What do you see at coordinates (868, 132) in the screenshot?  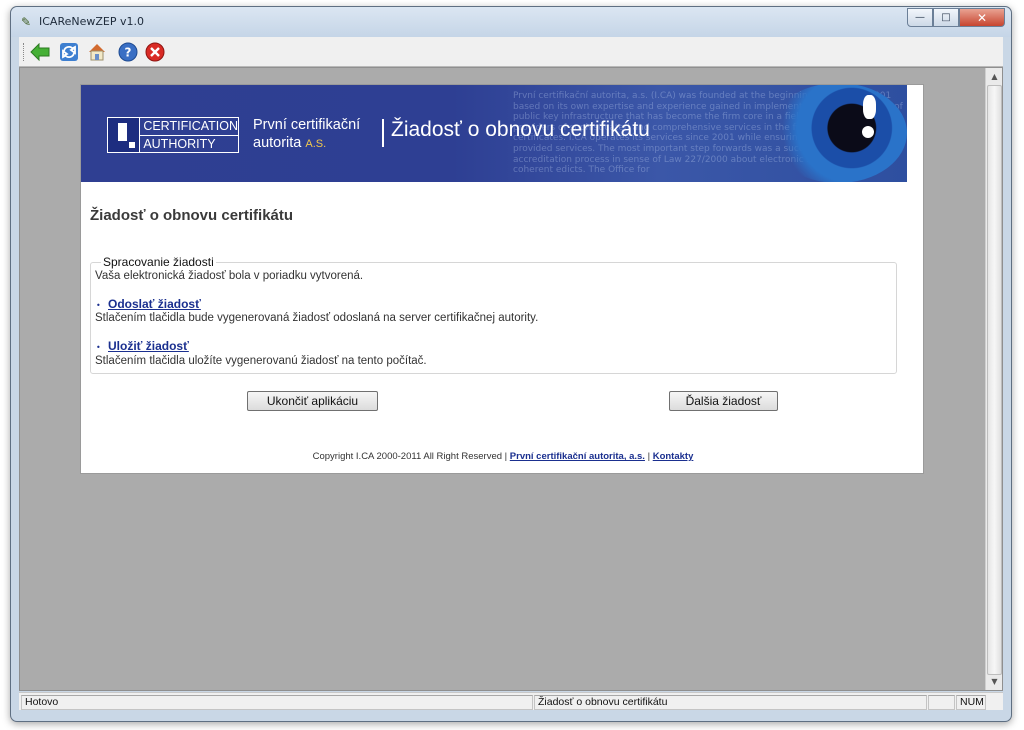 I see `eye-highlight-dot` at bounding box center [868, 132].